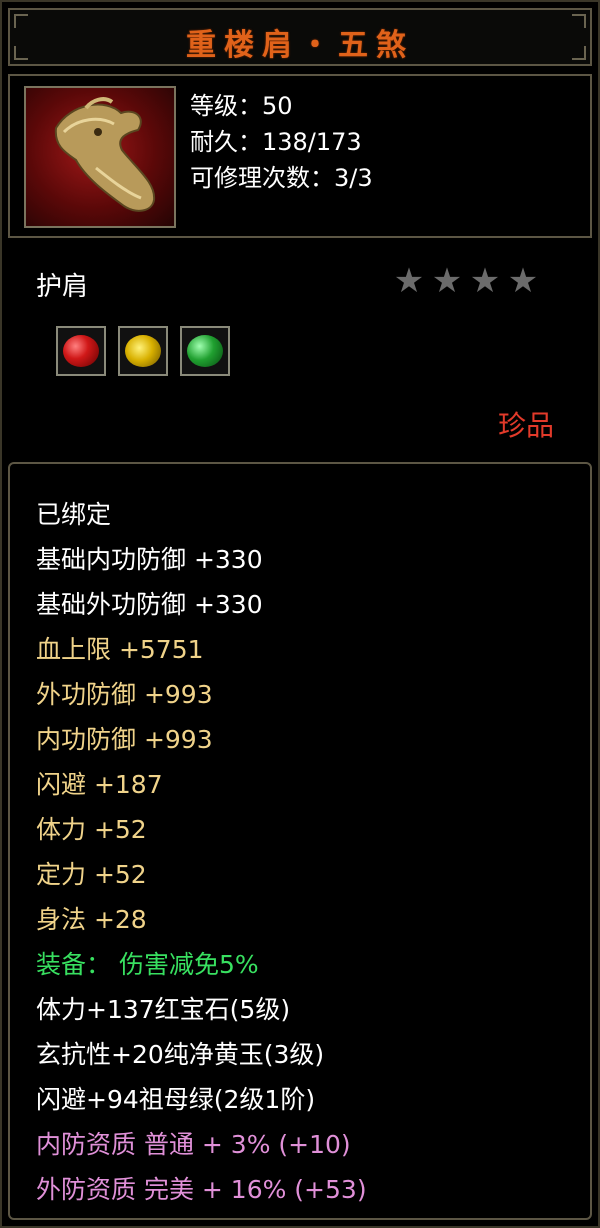 The height and width of the screenshot is (1228, 600). I want to click on inner-def-quality: 内防资质 普通 + 3% (+10), so click(193, 1144).